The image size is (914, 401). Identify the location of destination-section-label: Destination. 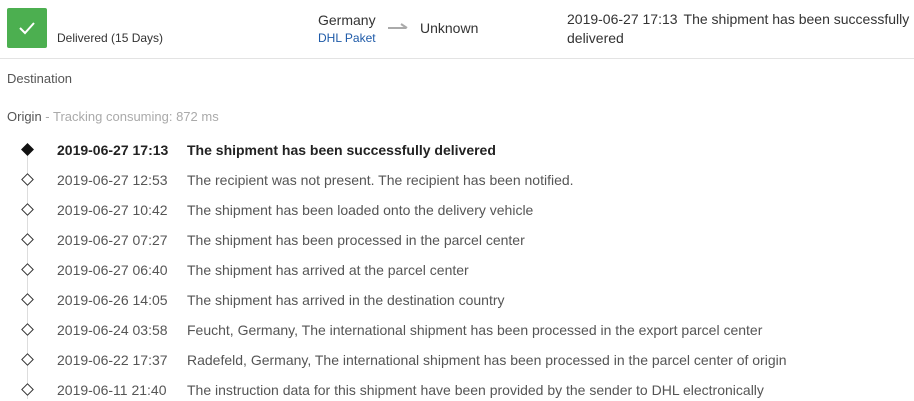
(40, 78).